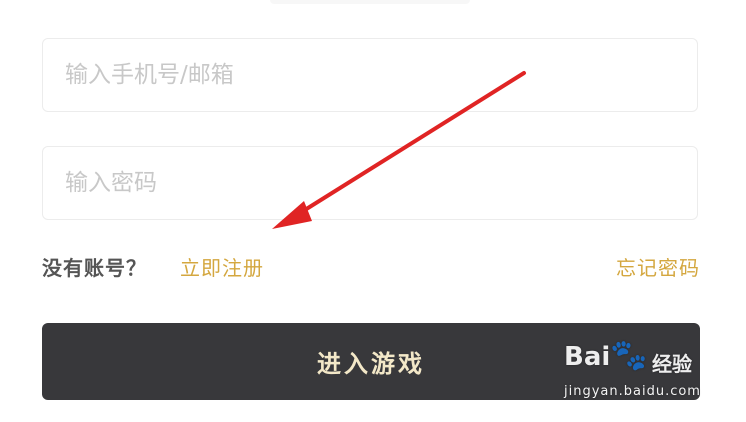  What do you see at coordinates (94, 268) in the screenshot?
I see `no-account-label: 没有账号？` at bounding box center [94, 268].